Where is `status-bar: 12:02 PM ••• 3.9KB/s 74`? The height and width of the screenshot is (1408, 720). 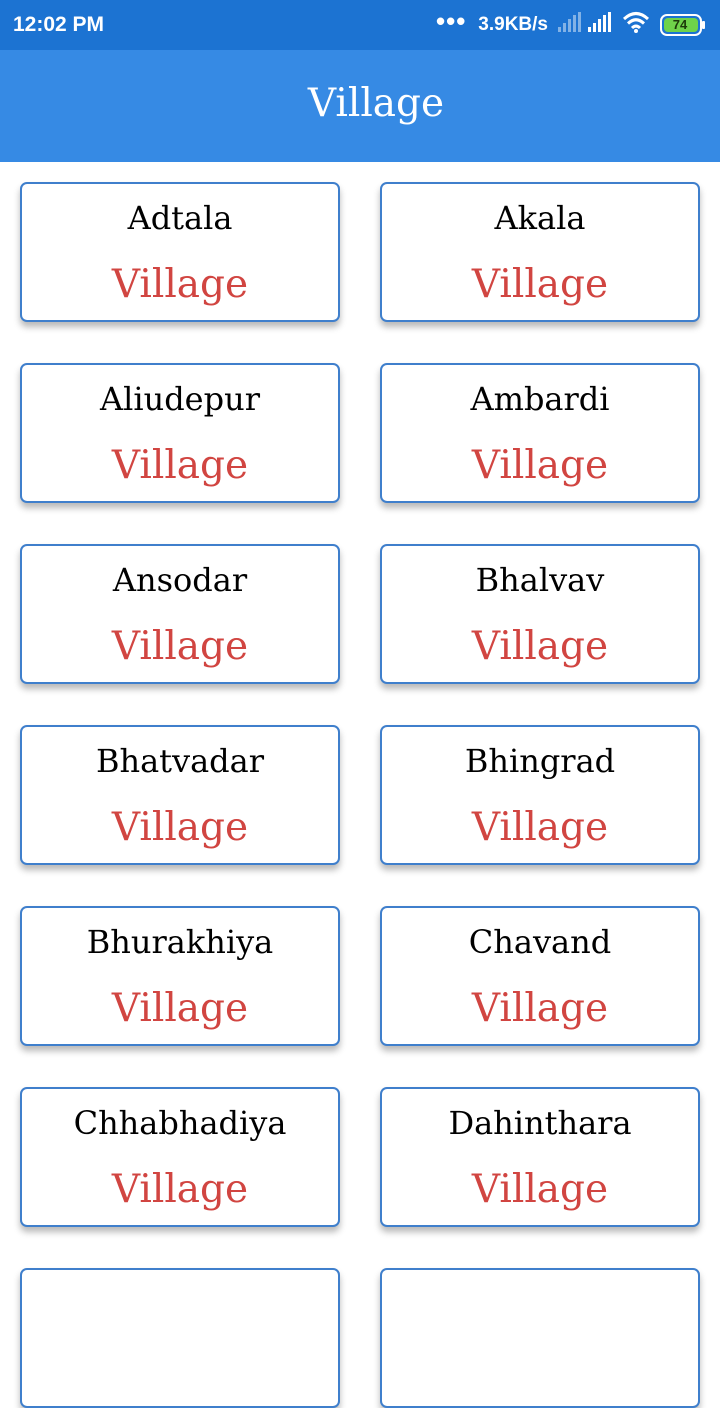
status-bar: 12:02 PM ••• 3.9KB/s 74 is located at coordinates (360, 25).